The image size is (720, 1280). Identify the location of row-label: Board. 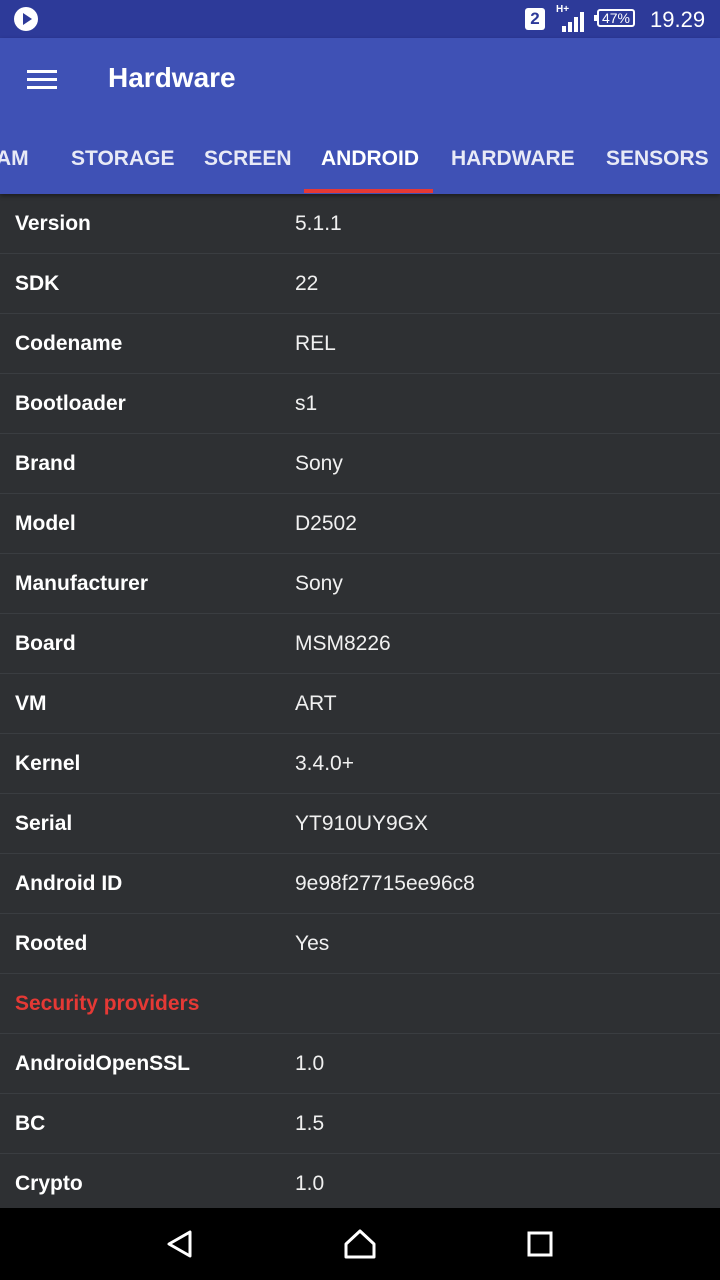
(45, 643).